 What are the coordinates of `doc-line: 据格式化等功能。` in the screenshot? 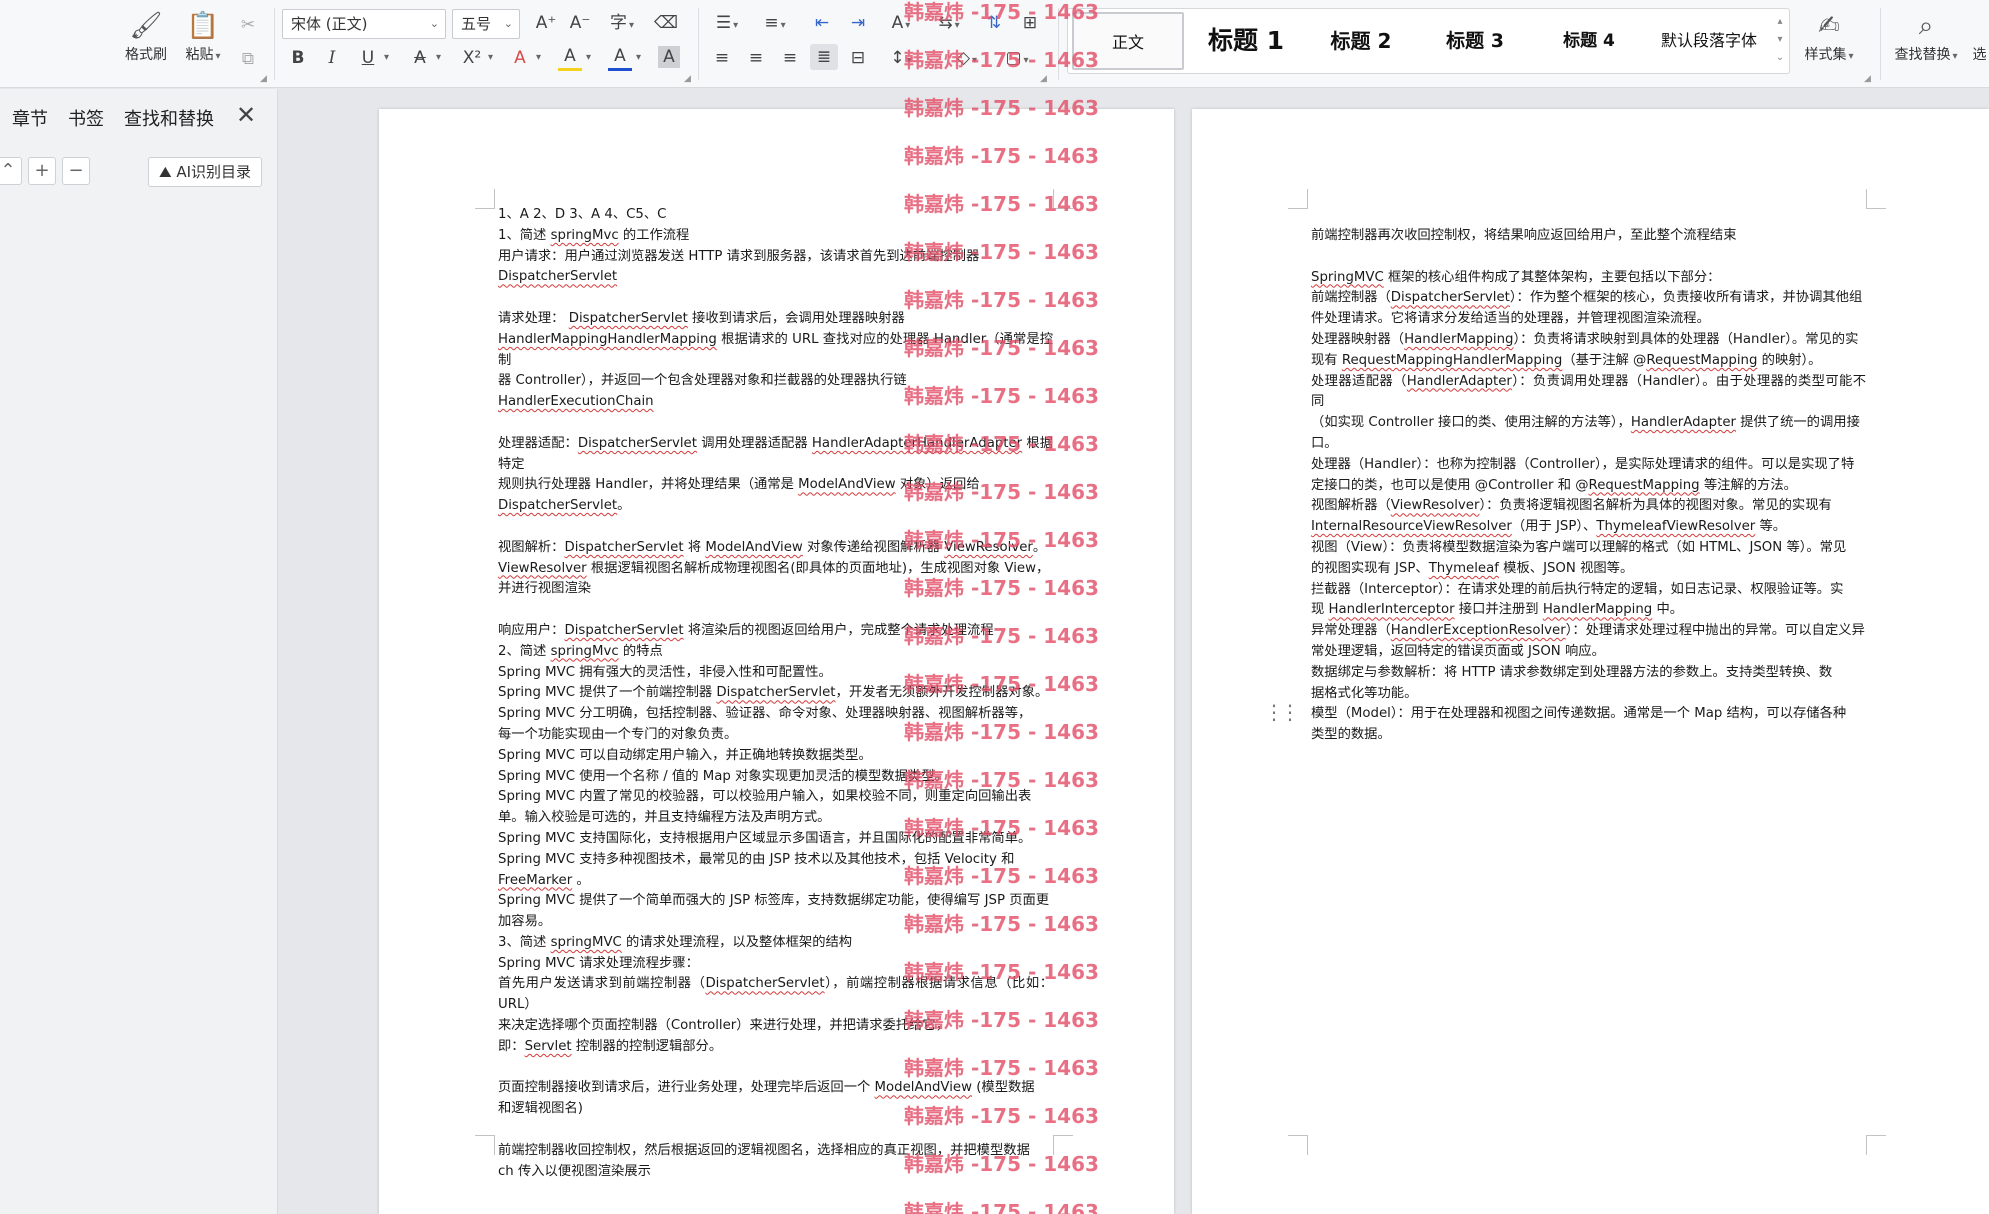 It's located at (1588, 694).